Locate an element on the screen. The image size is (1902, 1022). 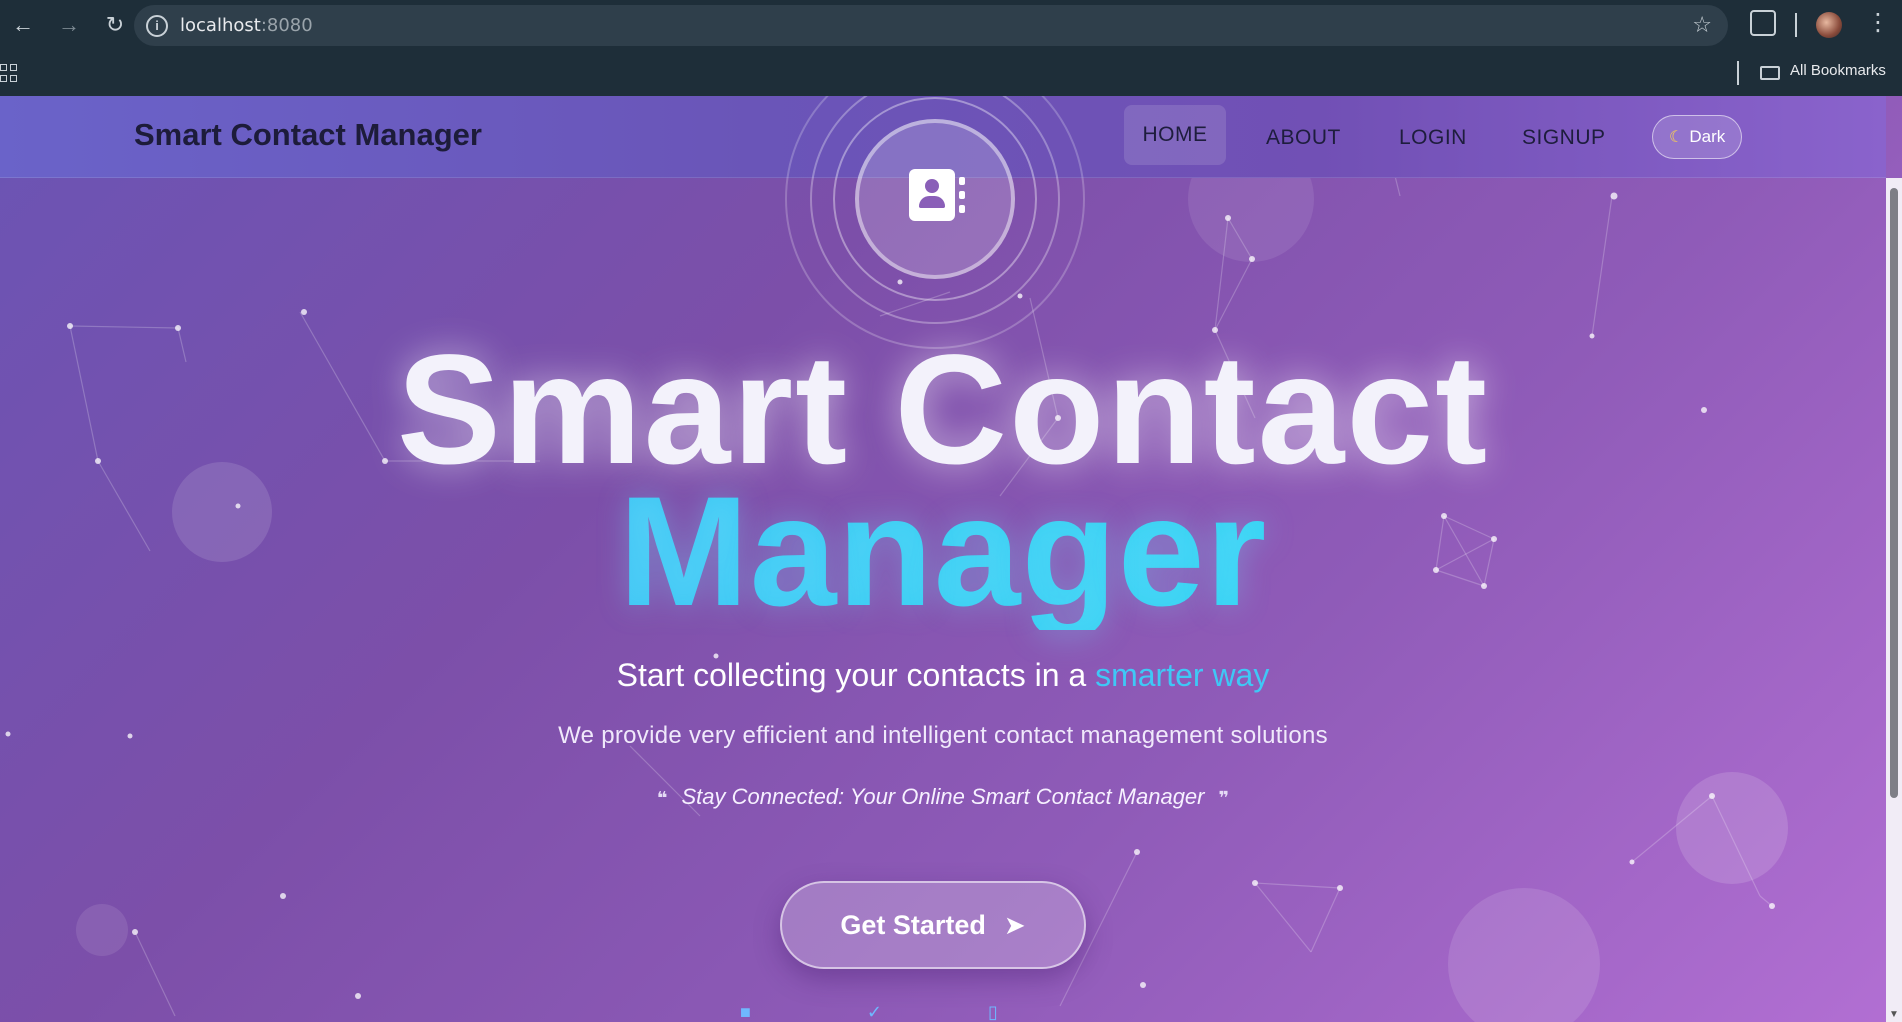
bookmark-star-icon: ☆ is located at coordinates (1702, 25).